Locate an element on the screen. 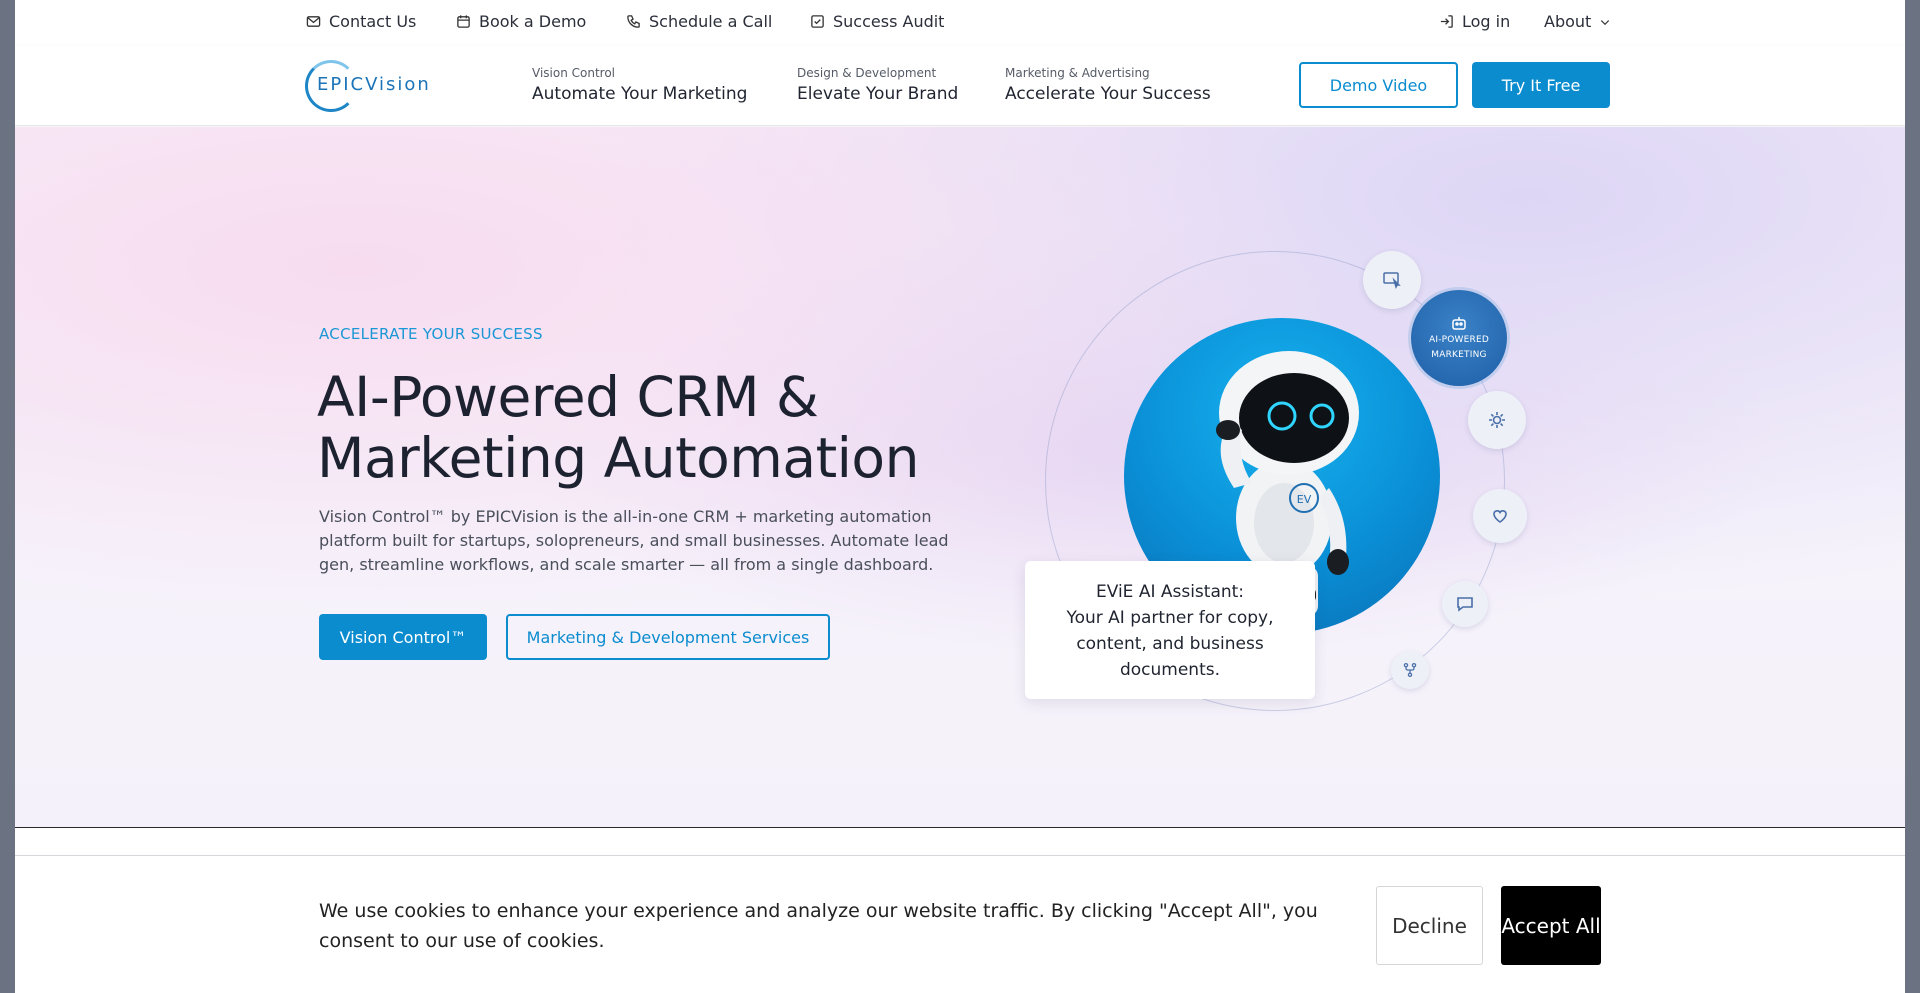 The image size is (1920, 993). orbit-branch-icon is located at coordinates (1410, 670).